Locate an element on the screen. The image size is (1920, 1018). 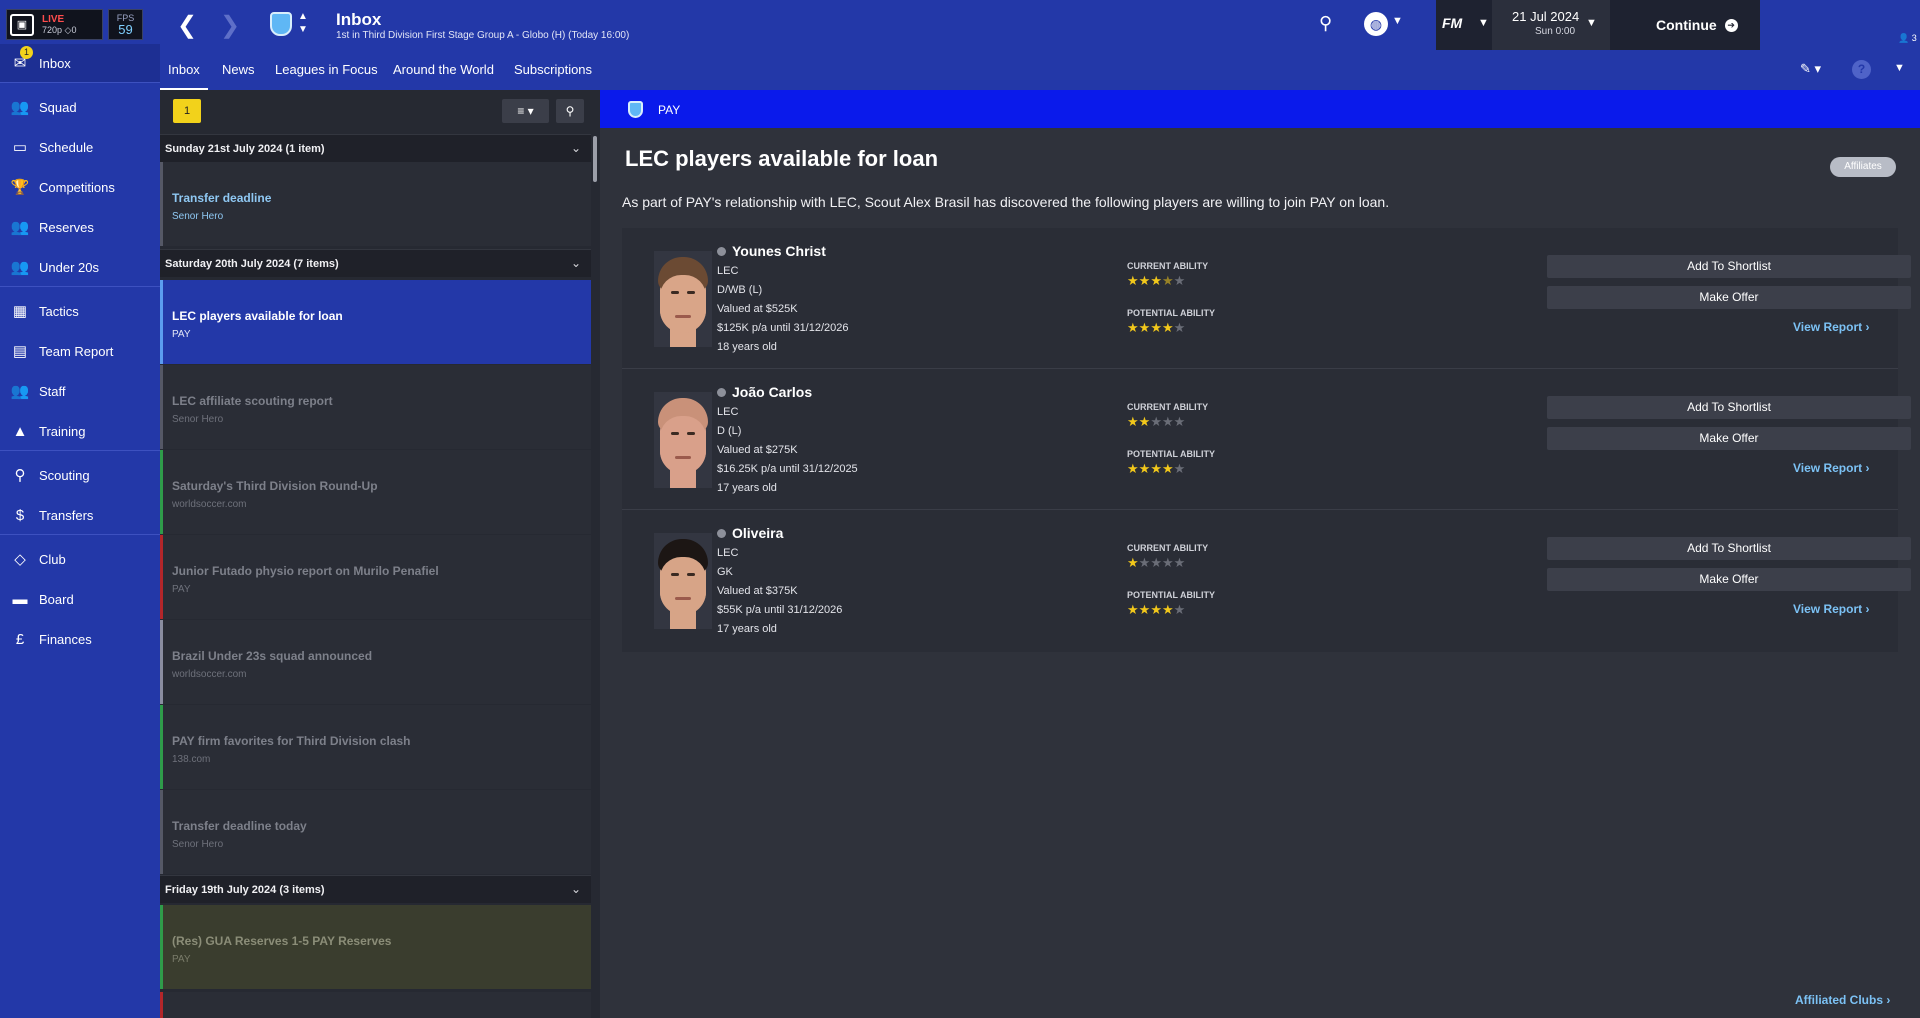
club-switch-icon: ▲ ▼ is located at coordinates (303, 23).